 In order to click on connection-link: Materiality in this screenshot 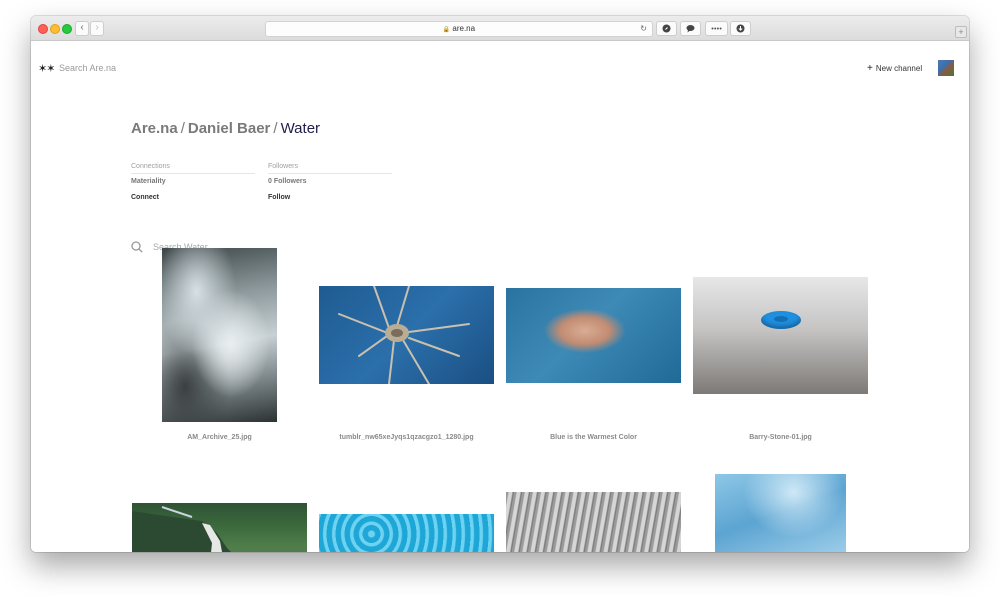, I will do `click(193, 181)`.